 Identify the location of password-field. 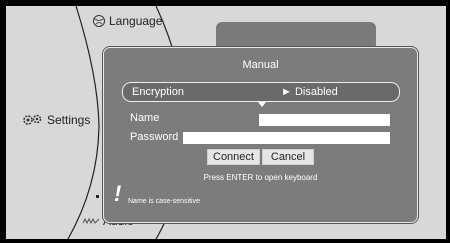
(286, 138).